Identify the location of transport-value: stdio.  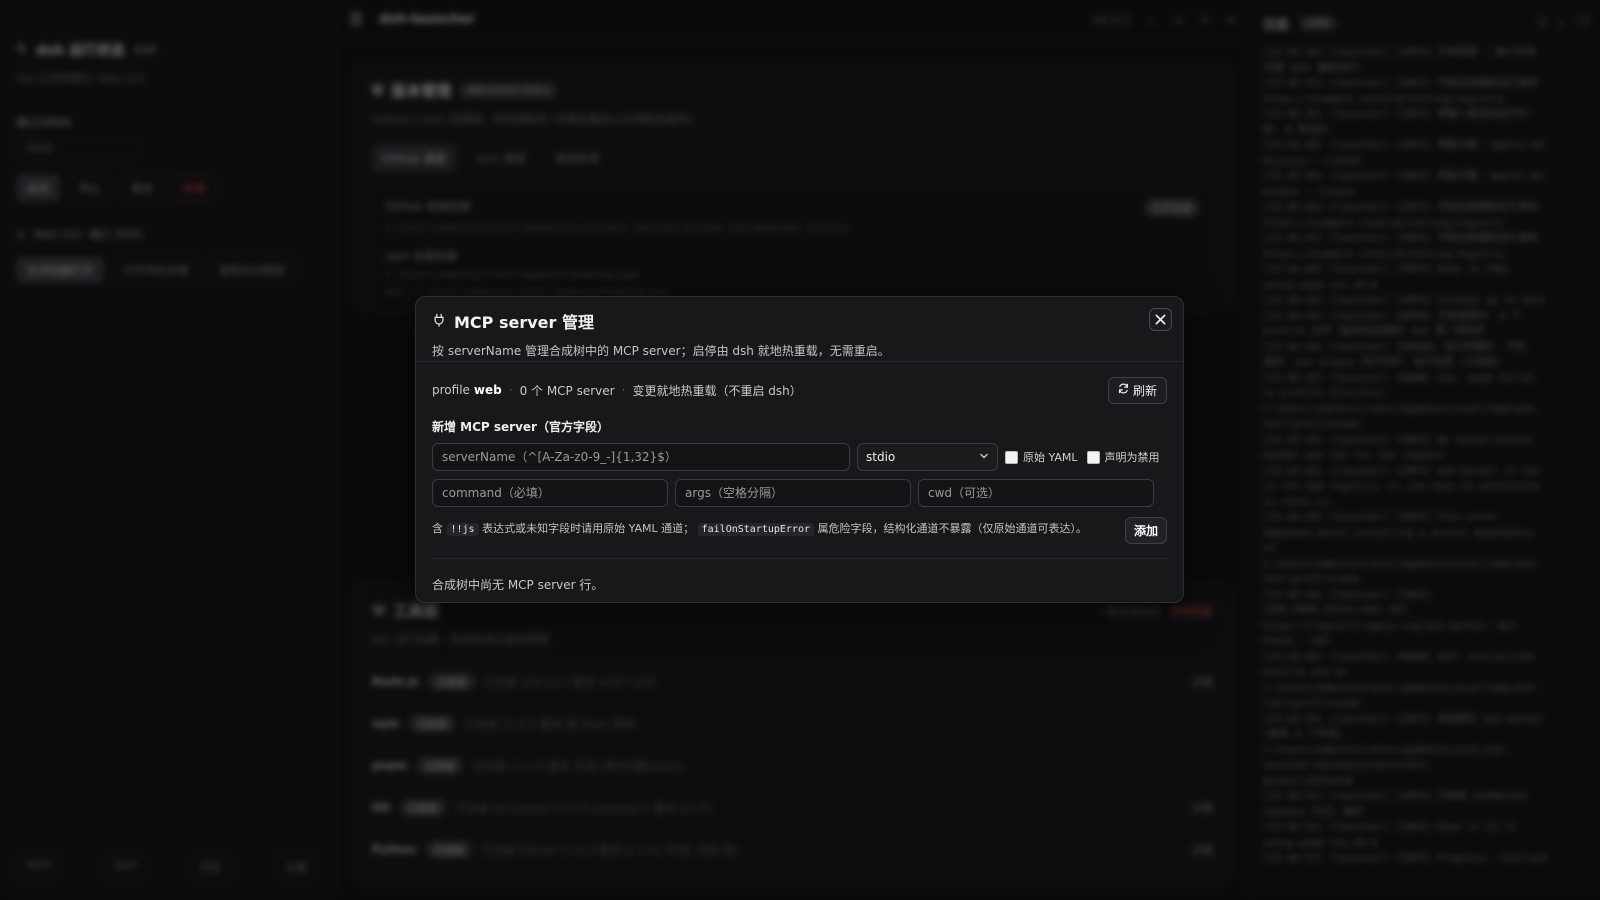
(881, 457).